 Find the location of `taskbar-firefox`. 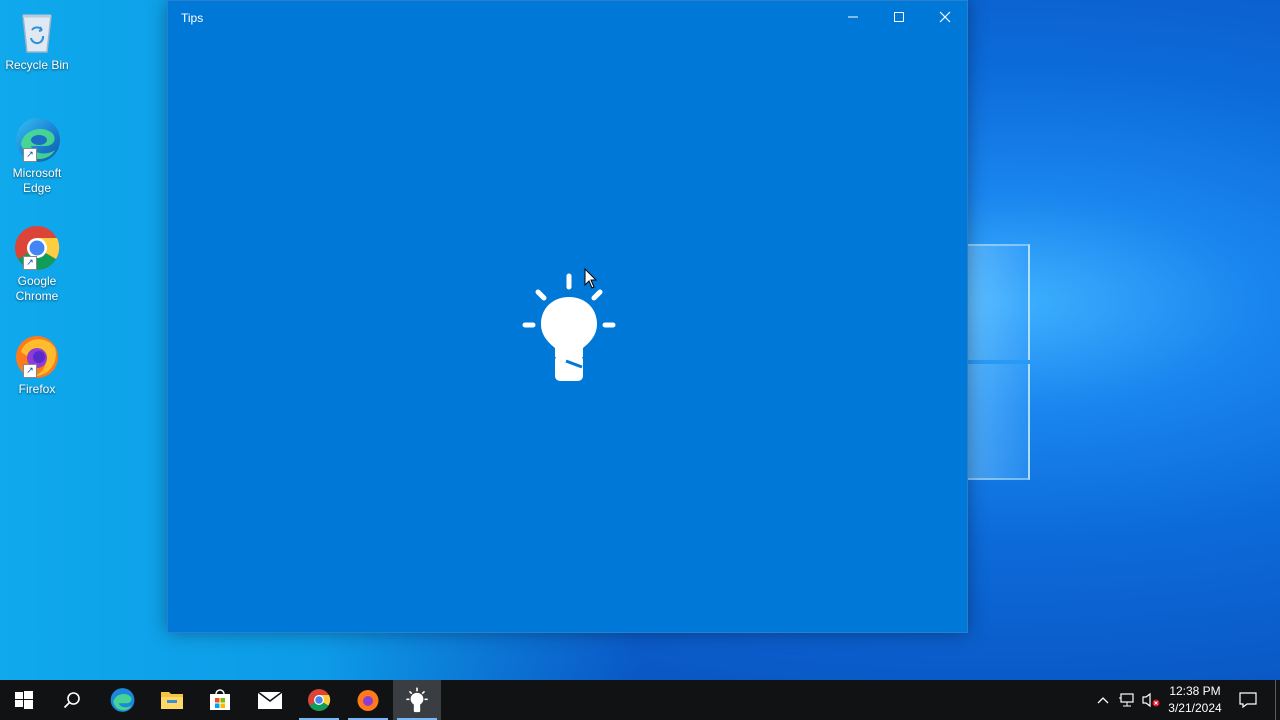

taskbar-firefox is located at coordinates (368, 700).